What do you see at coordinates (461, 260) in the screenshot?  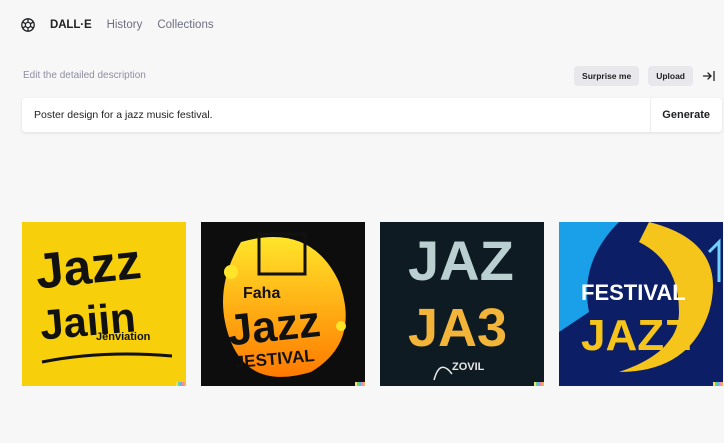 I see `poster-headline: JAZ` at bounding box center [461, 260].